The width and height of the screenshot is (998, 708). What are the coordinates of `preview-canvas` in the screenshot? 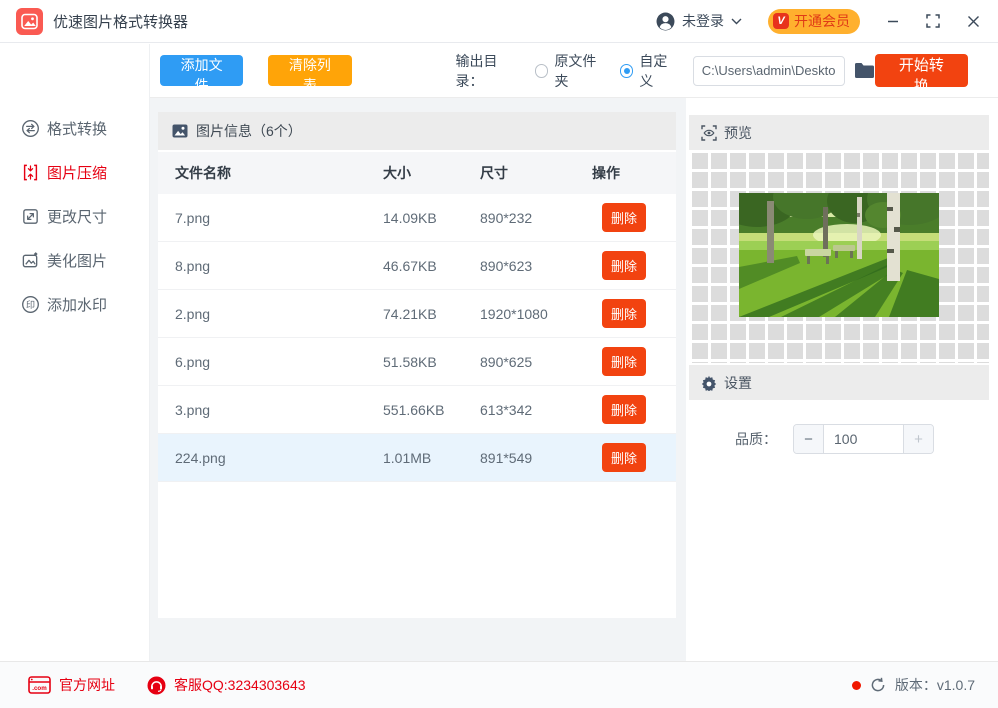 It's located at (839, 256).